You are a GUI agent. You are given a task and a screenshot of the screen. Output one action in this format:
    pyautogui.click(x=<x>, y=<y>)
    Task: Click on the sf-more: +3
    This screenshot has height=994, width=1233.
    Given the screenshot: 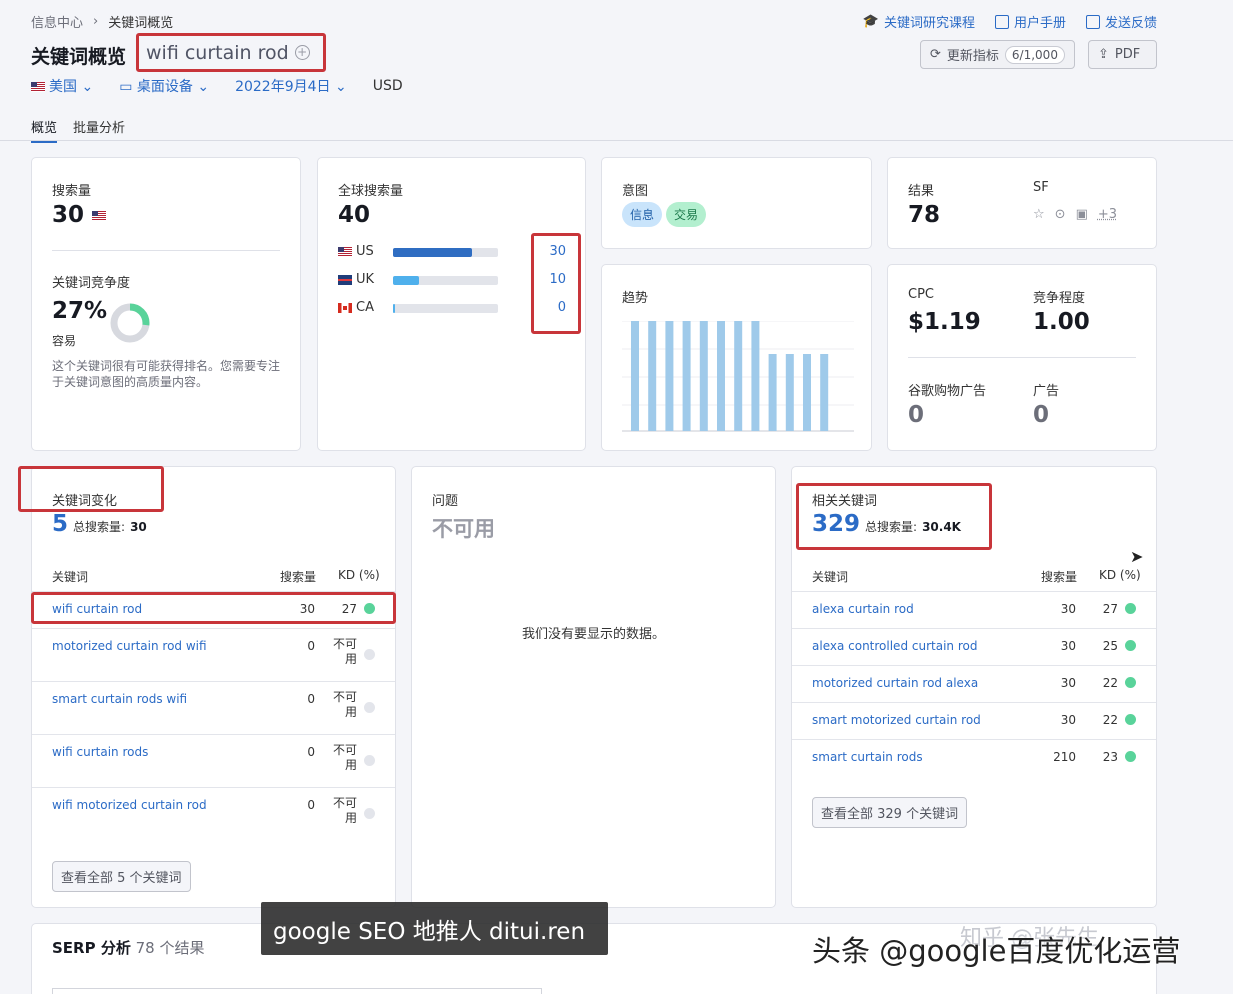 What is the action you would take?
    pyautogui.click(x=1107, y=214)
    